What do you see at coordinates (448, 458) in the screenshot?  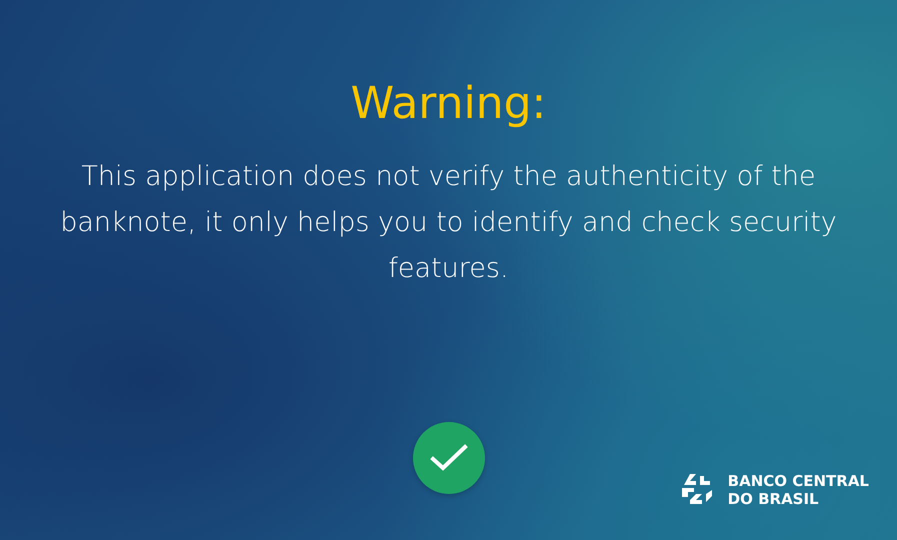 I see `check-icon` at bounding box center [448, 458].